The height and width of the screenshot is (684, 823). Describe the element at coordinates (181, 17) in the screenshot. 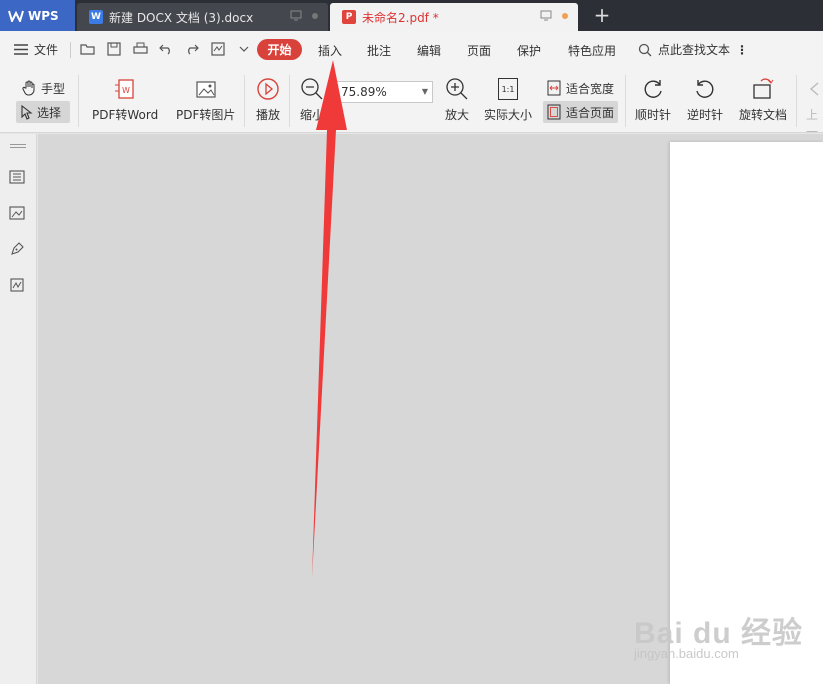

I see `tab-docx-label: 新建 DOCX 文档 (3).docx` at that location.